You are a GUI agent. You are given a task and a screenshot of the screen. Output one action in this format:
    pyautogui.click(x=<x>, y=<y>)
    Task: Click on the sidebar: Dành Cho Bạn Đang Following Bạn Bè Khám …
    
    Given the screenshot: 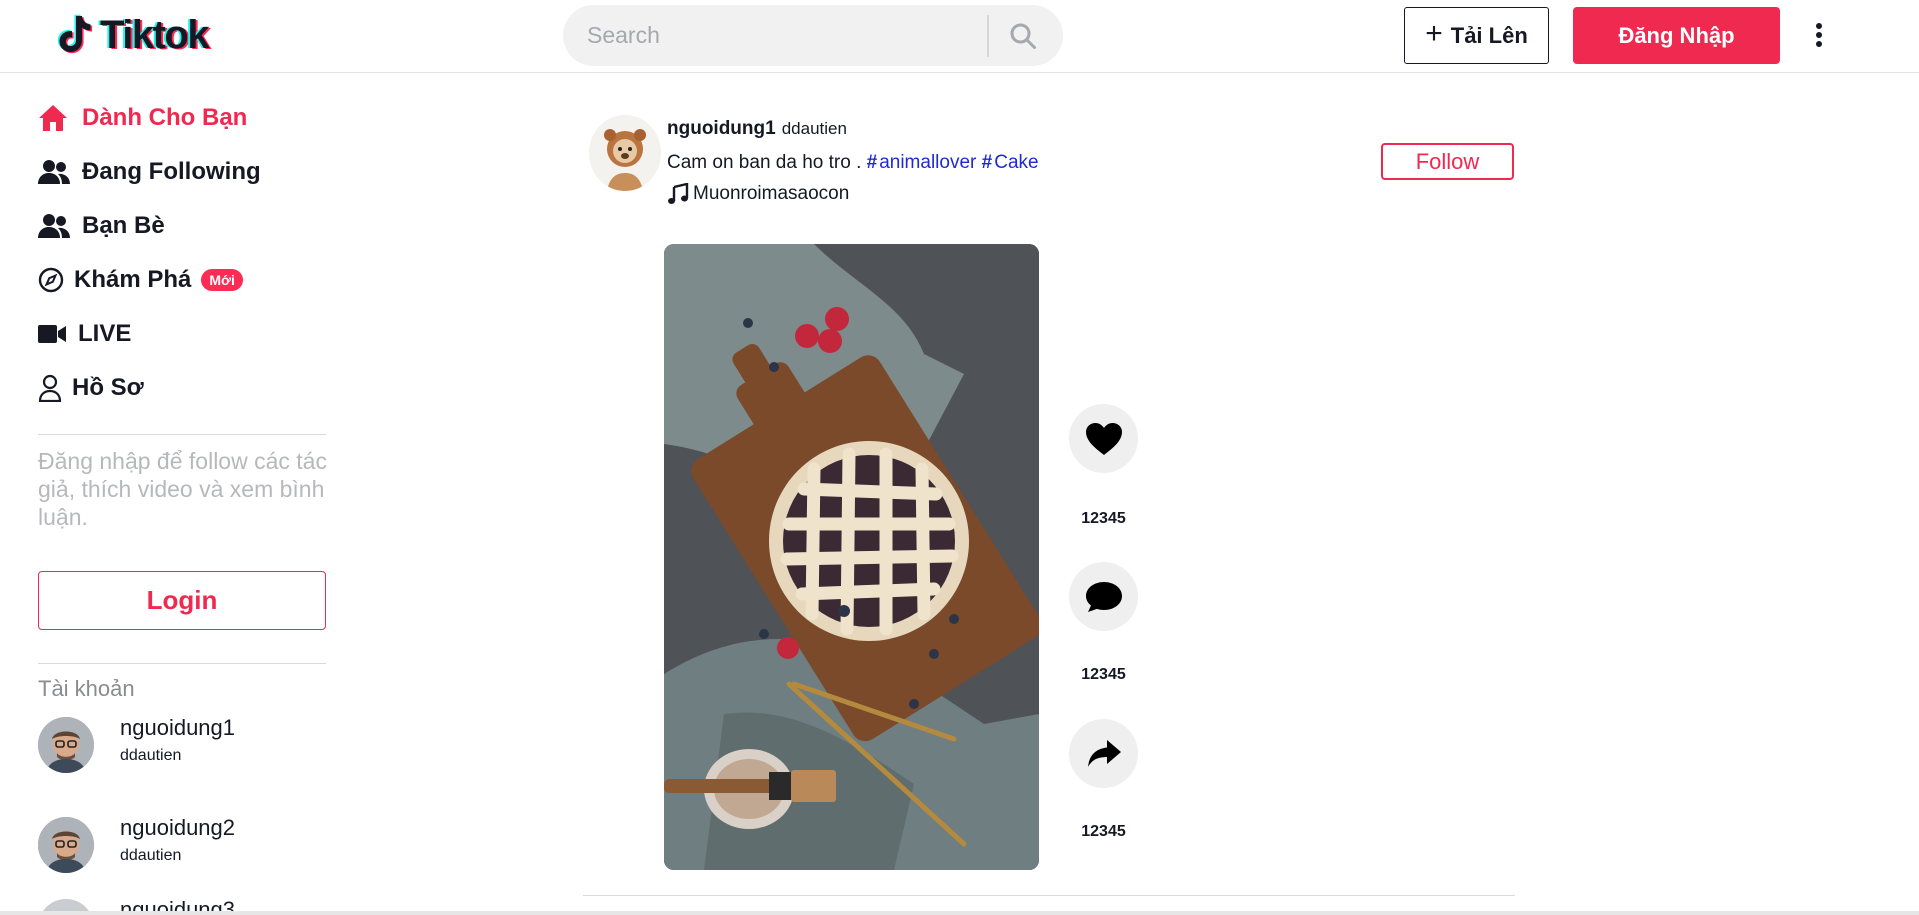 What is the action you would take?
    pyautogui.click(x=183, y=494)
    